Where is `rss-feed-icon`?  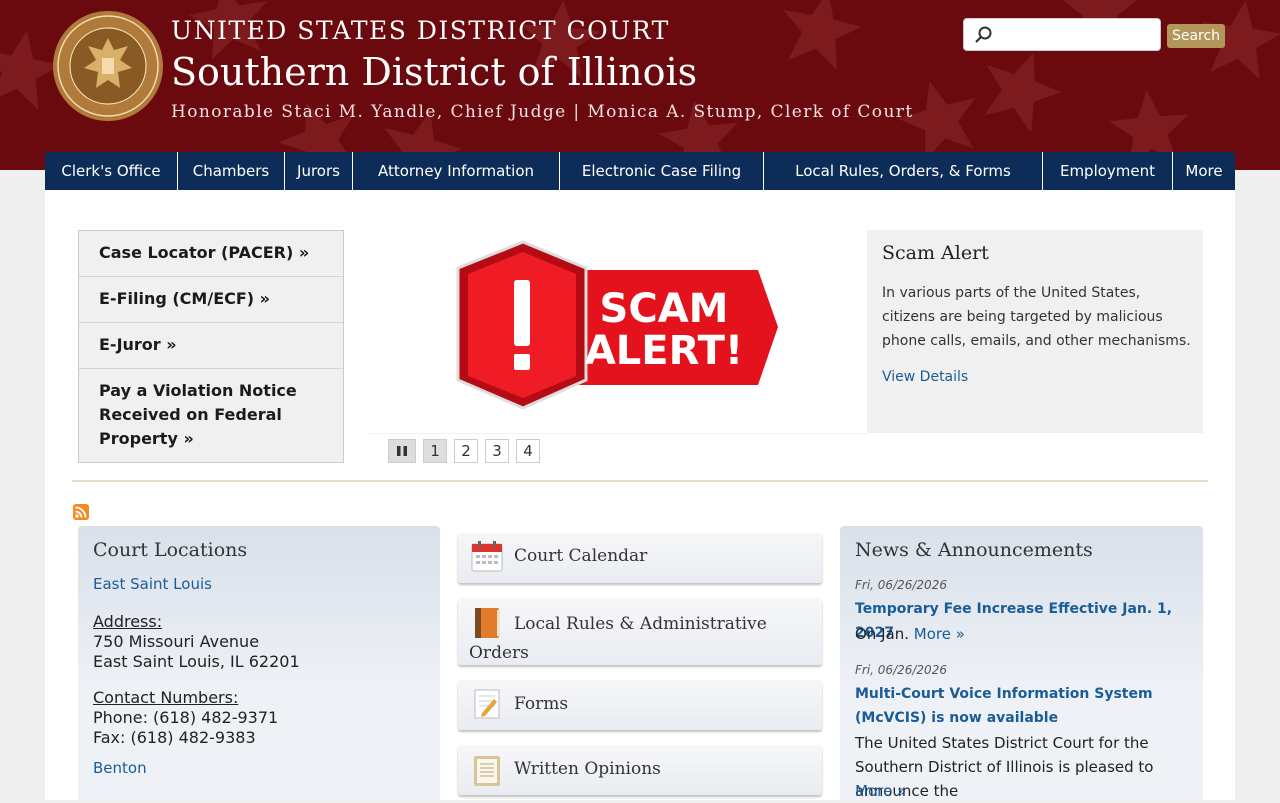
rss-feed-icon is located at coordinates (81, 512).